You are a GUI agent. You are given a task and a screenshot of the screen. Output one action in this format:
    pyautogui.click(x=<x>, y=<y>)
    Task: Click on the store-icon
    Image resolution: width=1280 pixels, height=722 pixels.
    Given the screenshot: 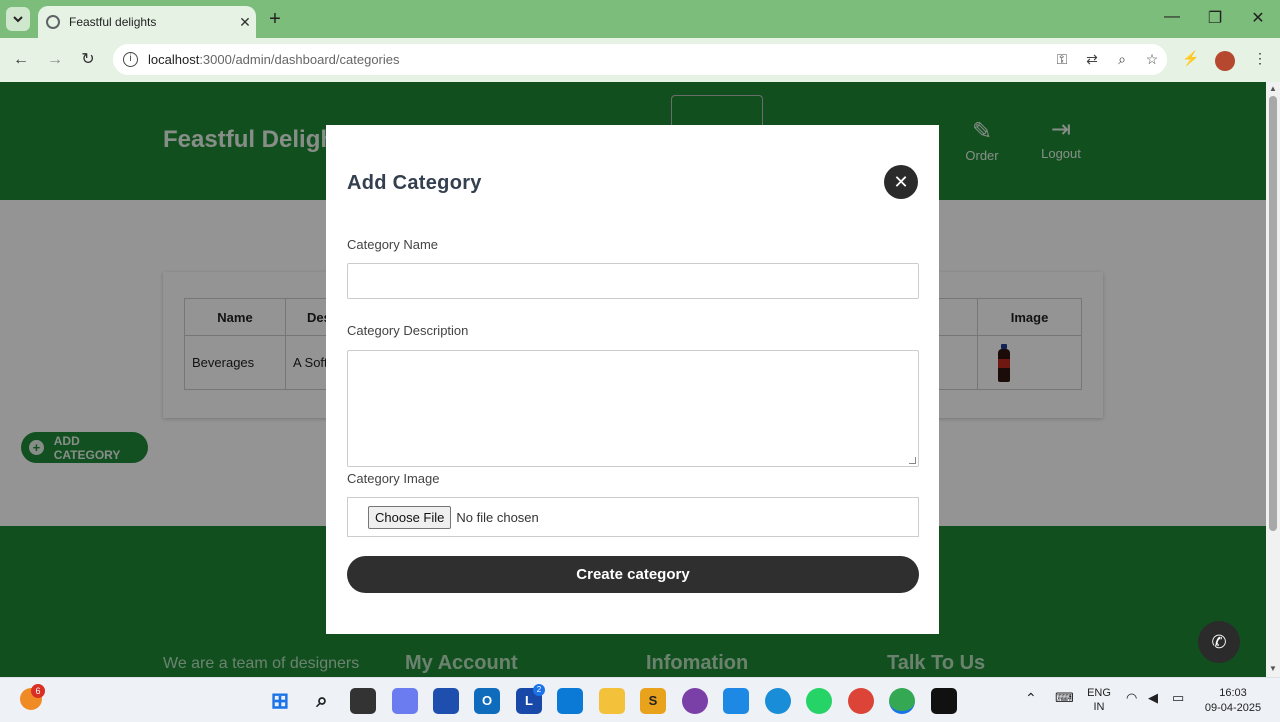 What is the action you would take?
    pyautogui.click(x=446, y=701)
    